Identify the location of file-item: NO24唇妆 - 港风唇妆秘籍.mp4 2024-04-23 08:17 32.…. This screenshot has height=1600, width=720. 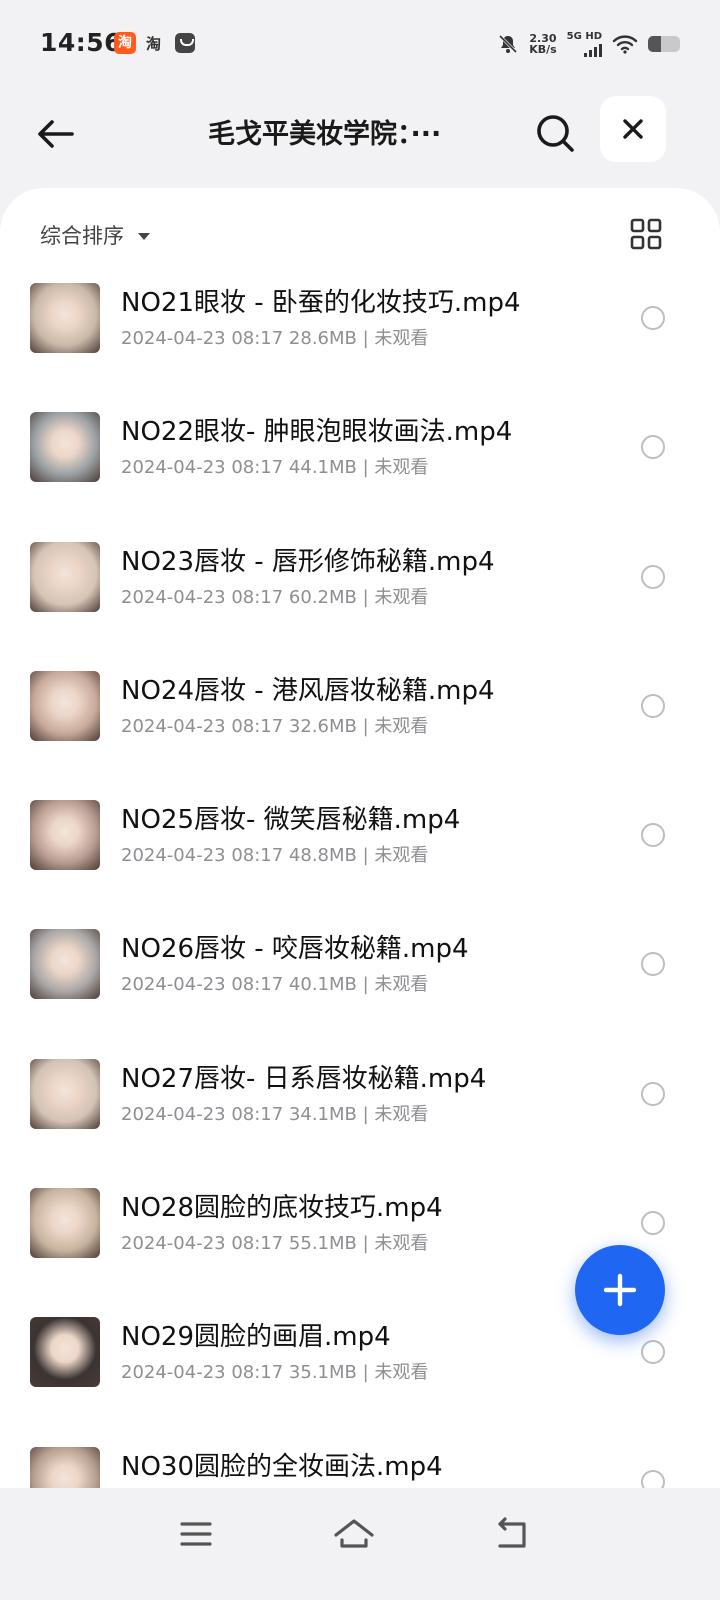
(360, 722).